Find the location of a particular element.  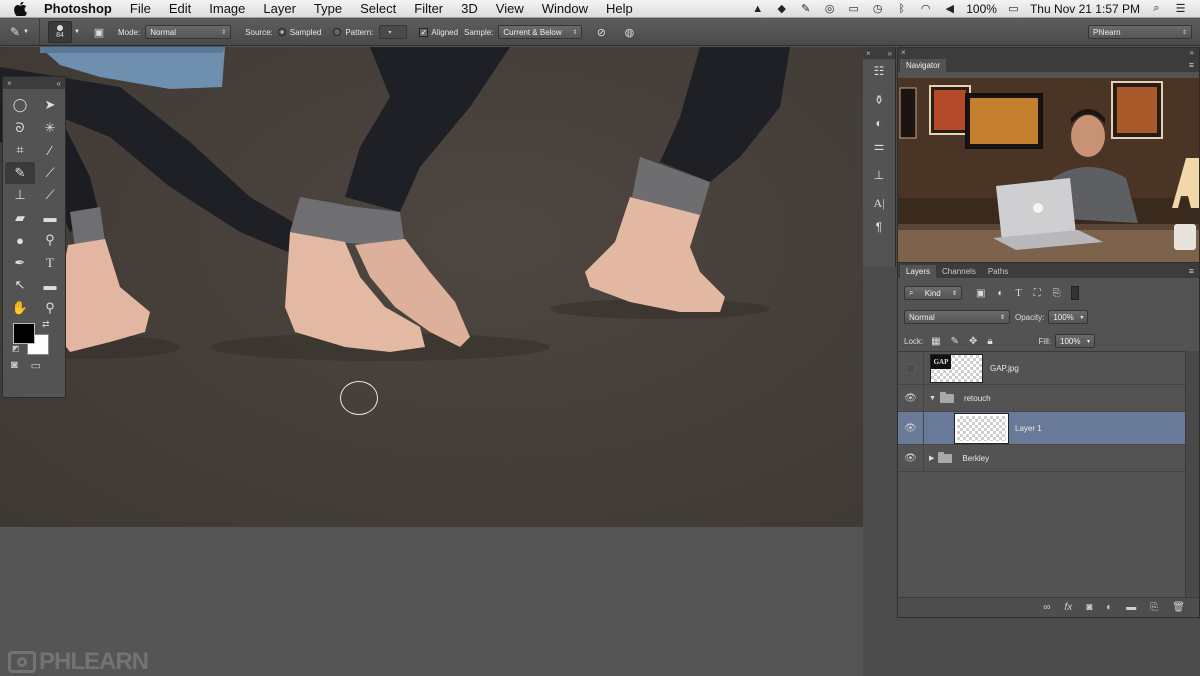

tab-layers: Layers is located at coordinates (918, 271).